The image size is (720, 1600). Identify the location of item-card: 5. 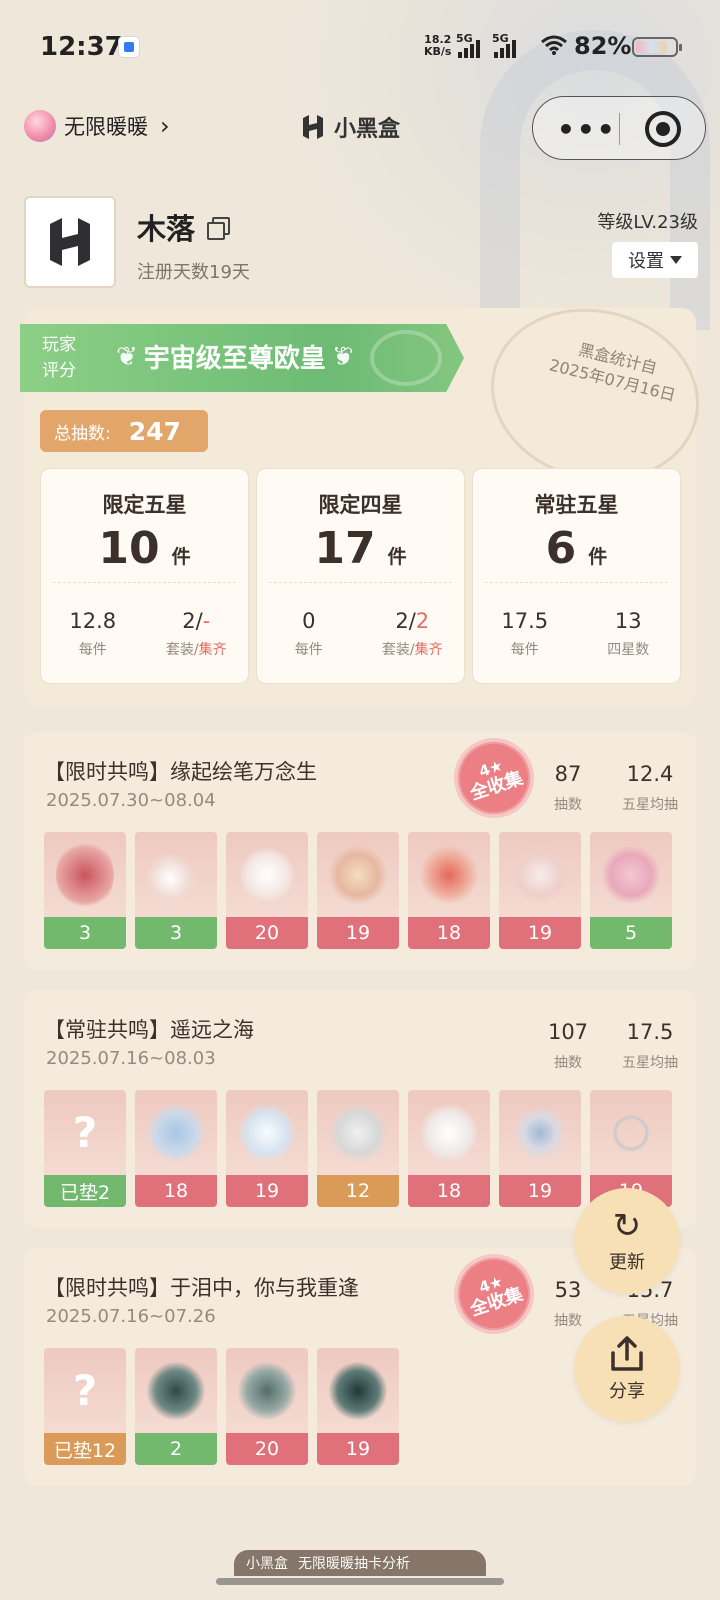
(631, 890).